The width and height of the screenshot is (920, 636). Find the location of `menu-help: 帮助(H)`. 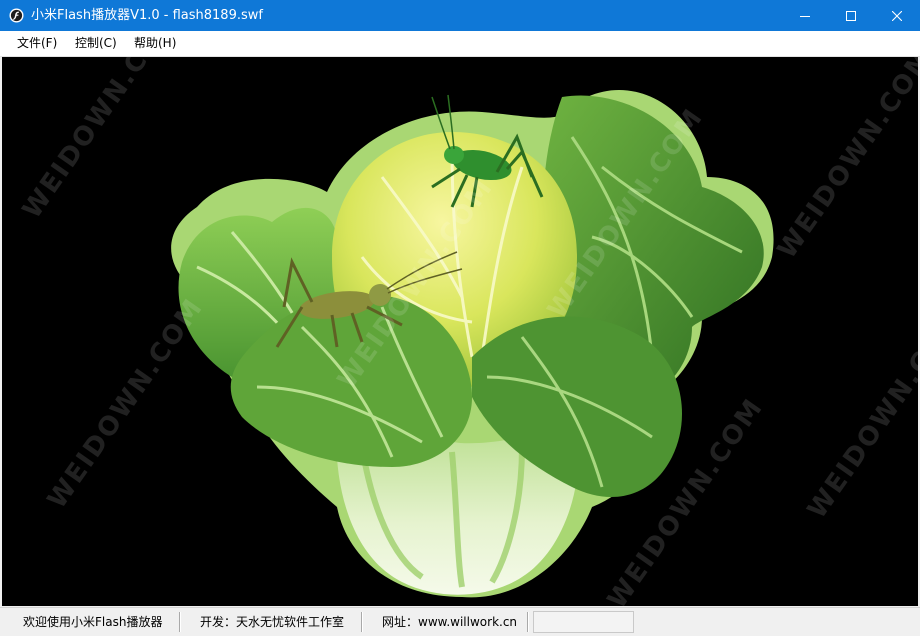

menu-help: 帮助(H) is located at coordinates (155, 43).